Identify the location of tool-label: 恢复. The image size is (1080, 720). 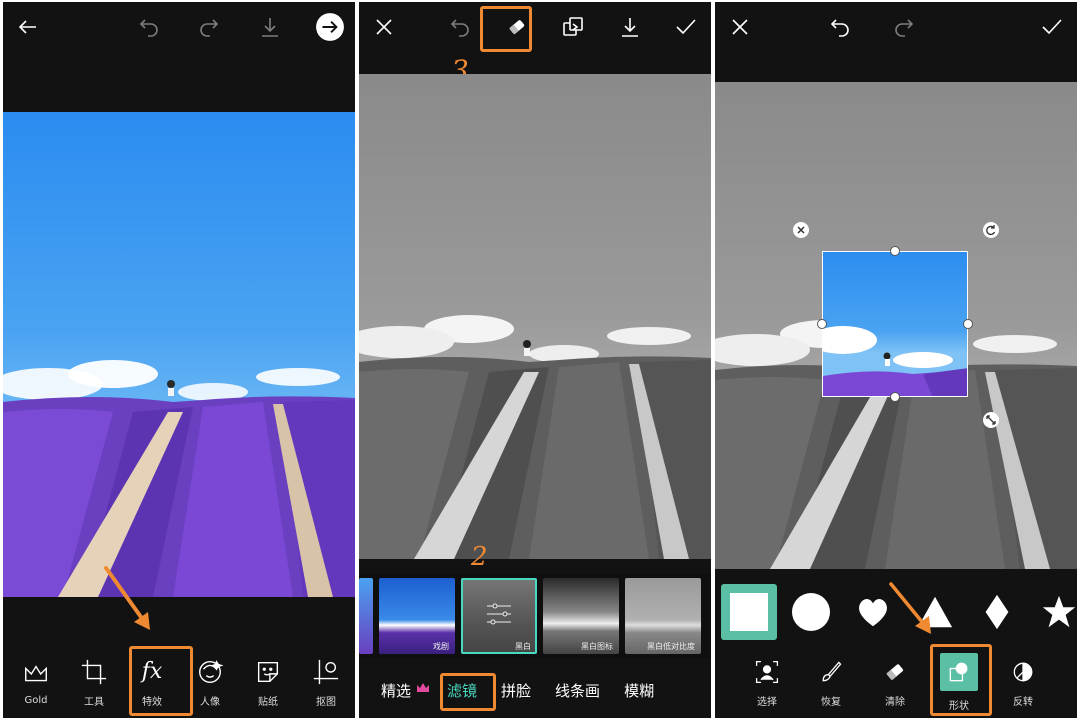
(831, 702).